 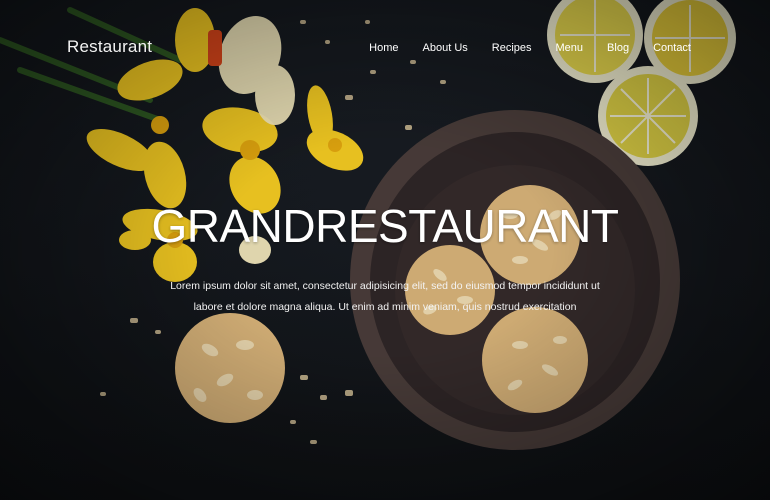 I want to click on main-nav: Home About Us Recipes Menu Blog Contact, so click(x=530, y=48).